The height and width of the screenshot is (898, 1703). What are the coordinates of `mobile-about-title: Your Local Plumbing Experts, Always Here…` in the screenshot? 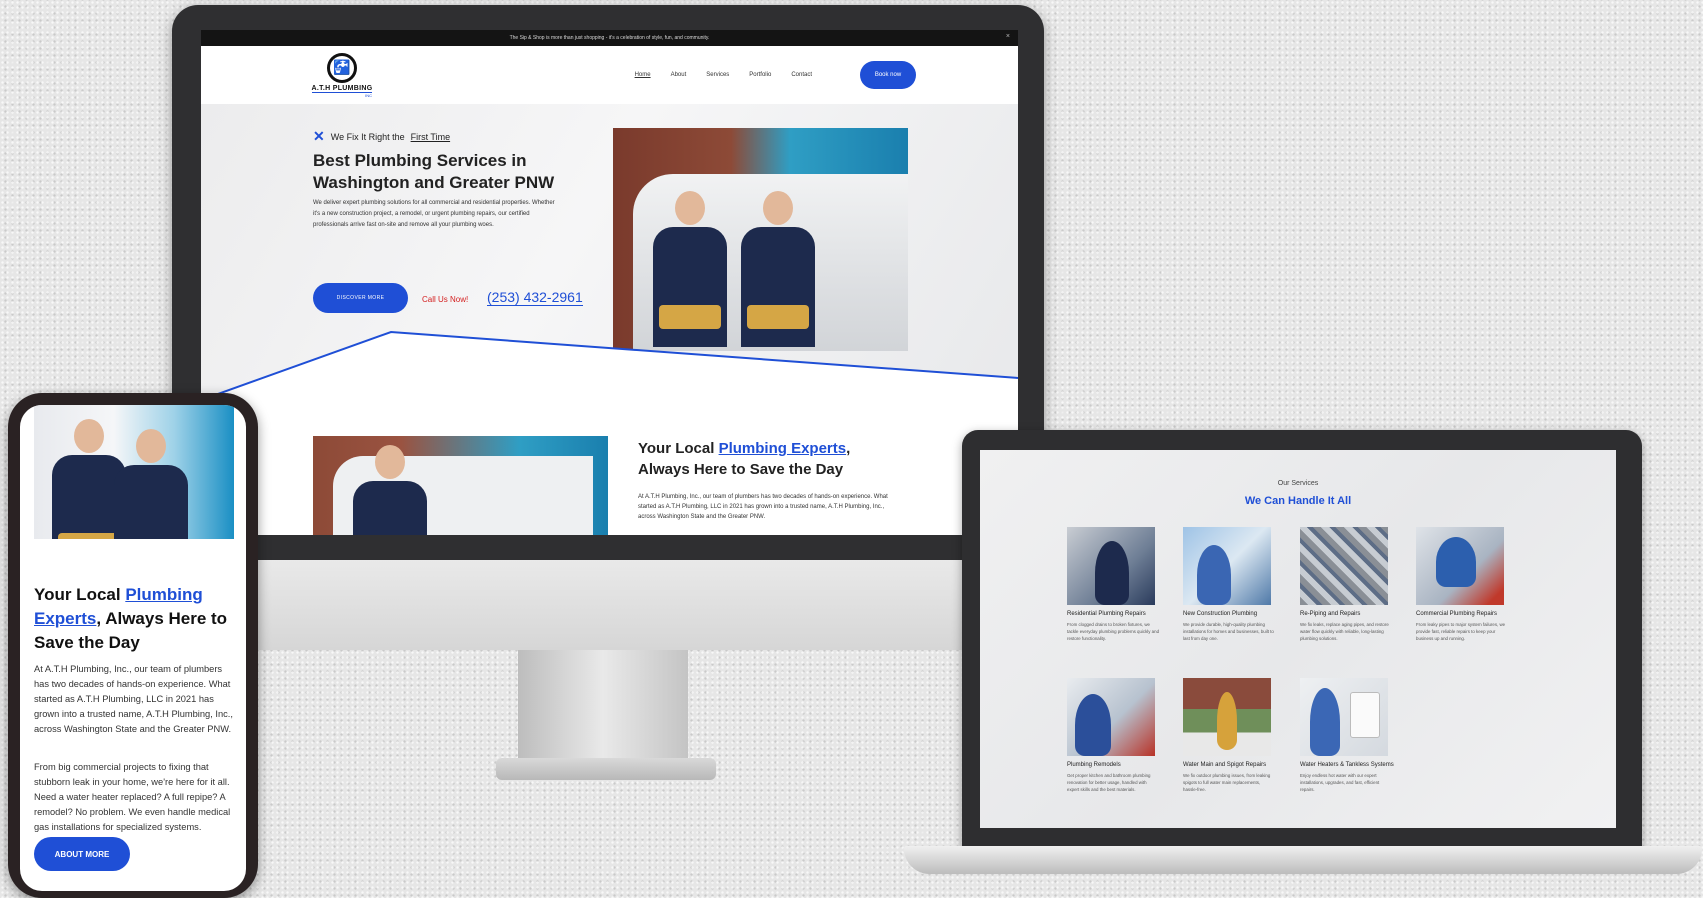 It's located at (134, 619).